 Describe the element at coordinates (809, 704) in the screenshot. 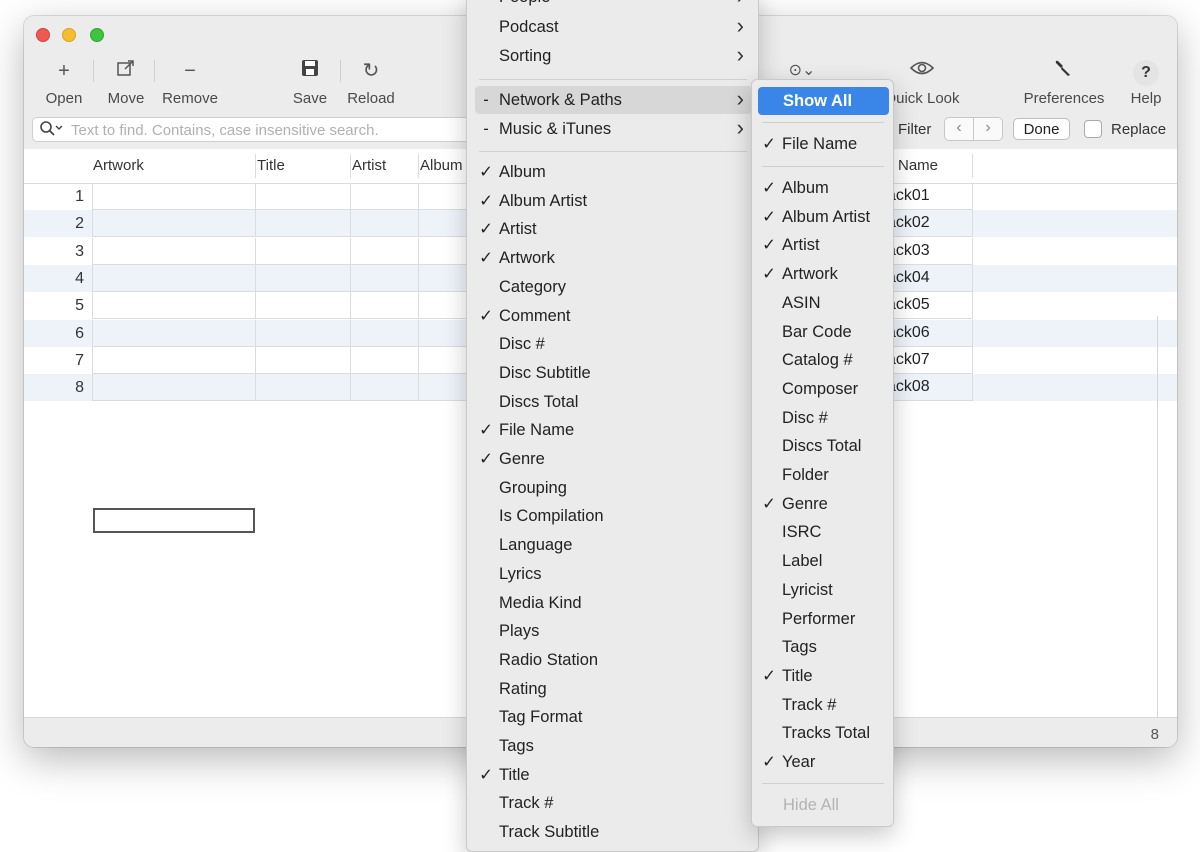

I see `submenu-item-label: Track #` at that location.